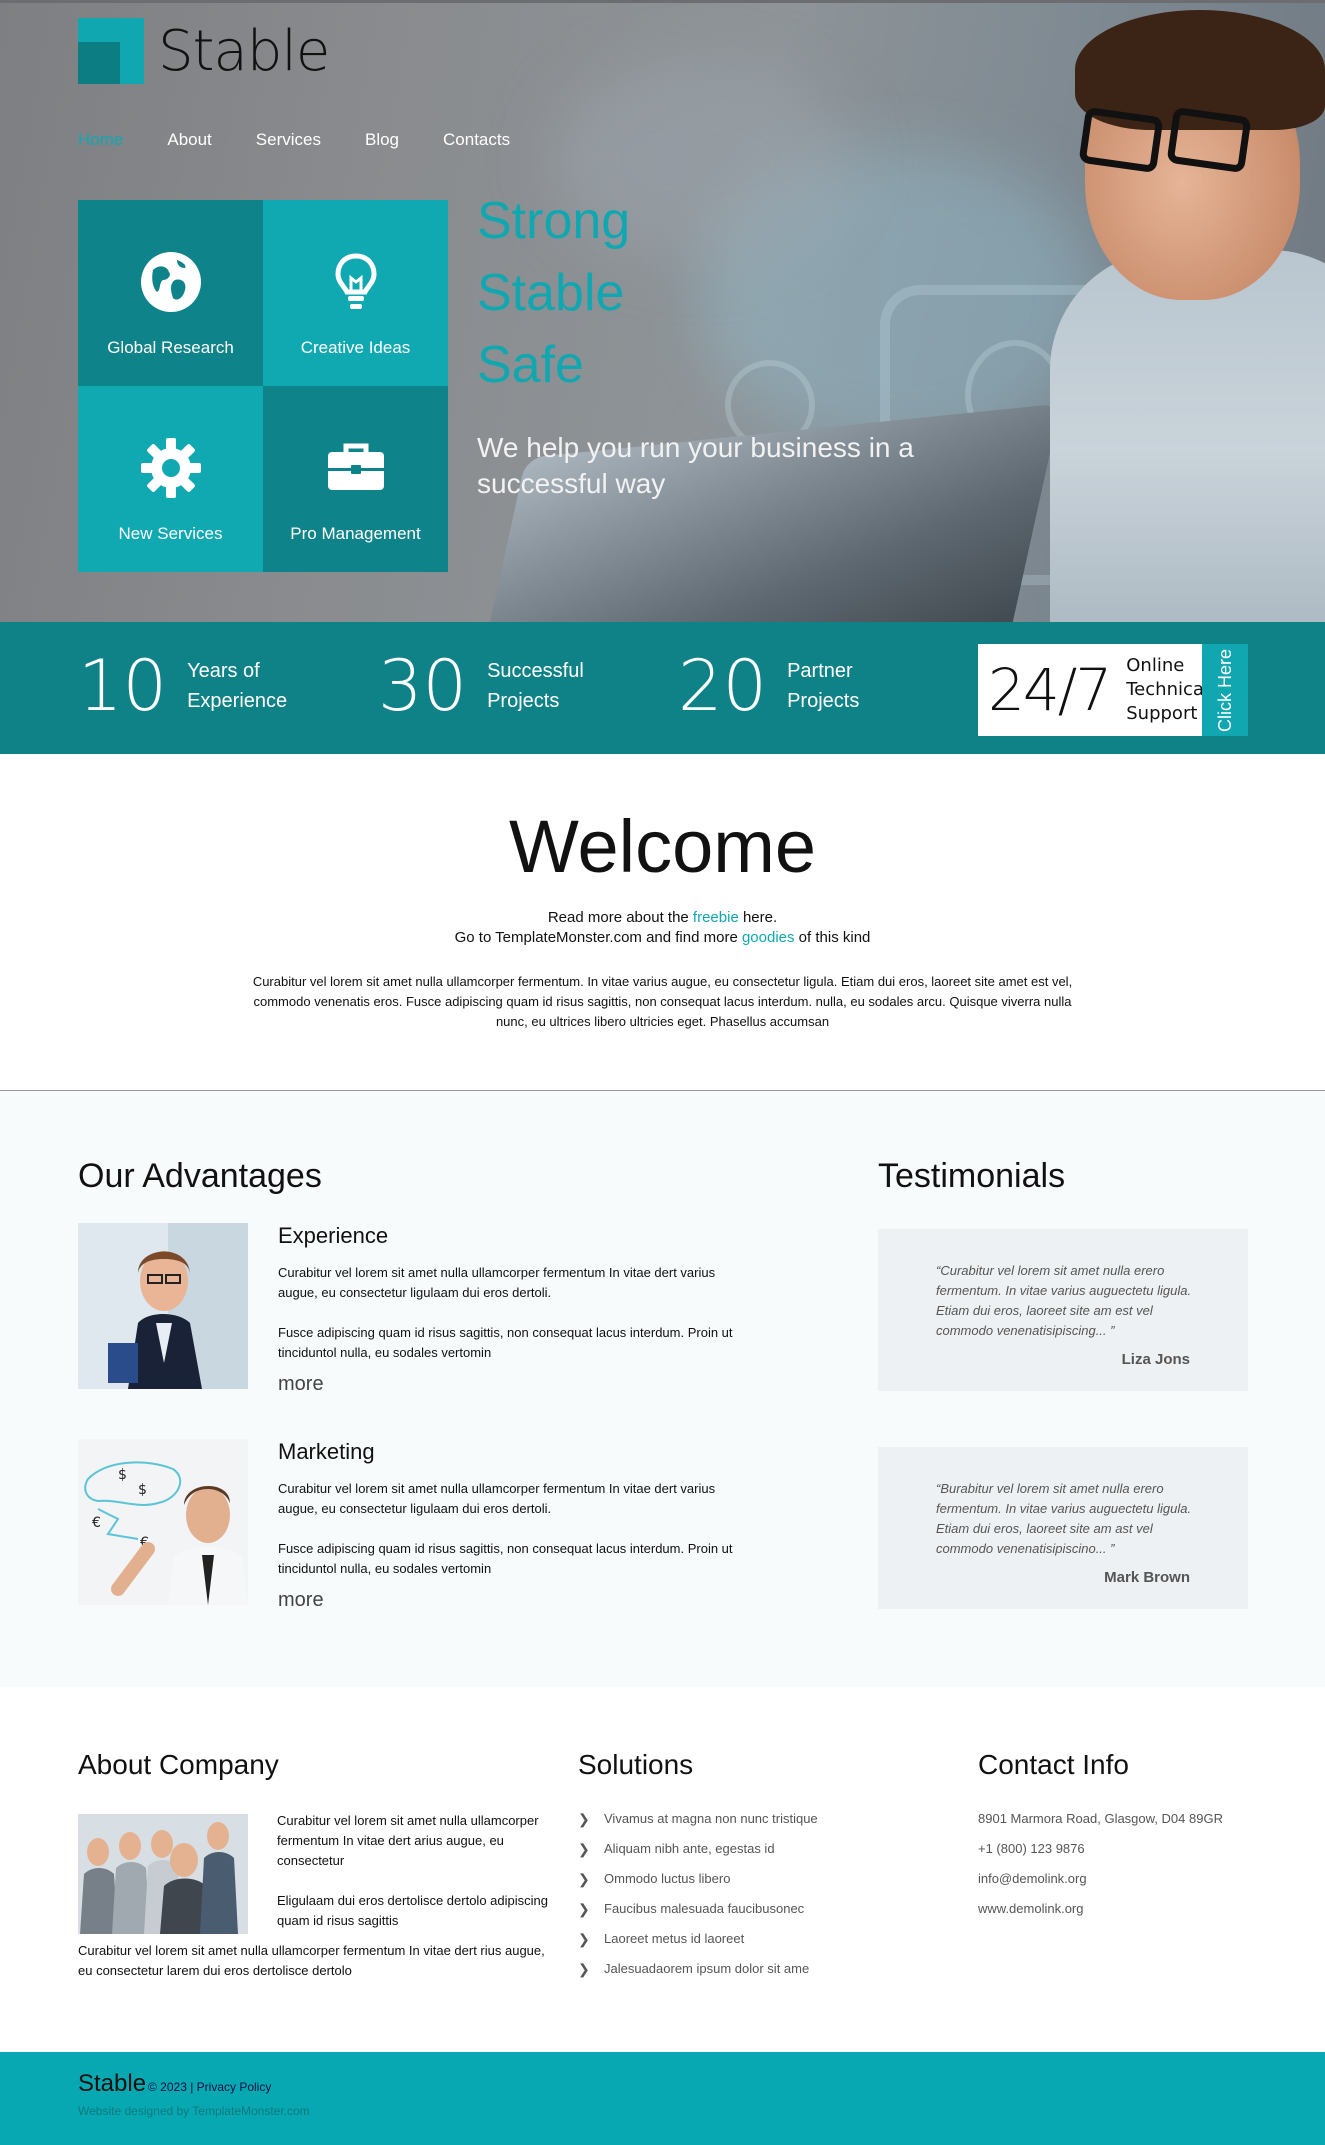 The height and width of the screenshot is (2145, 1325). Describe the element at coordinates (163, 1874) in the screenshot. I see `team-photo` at that location.